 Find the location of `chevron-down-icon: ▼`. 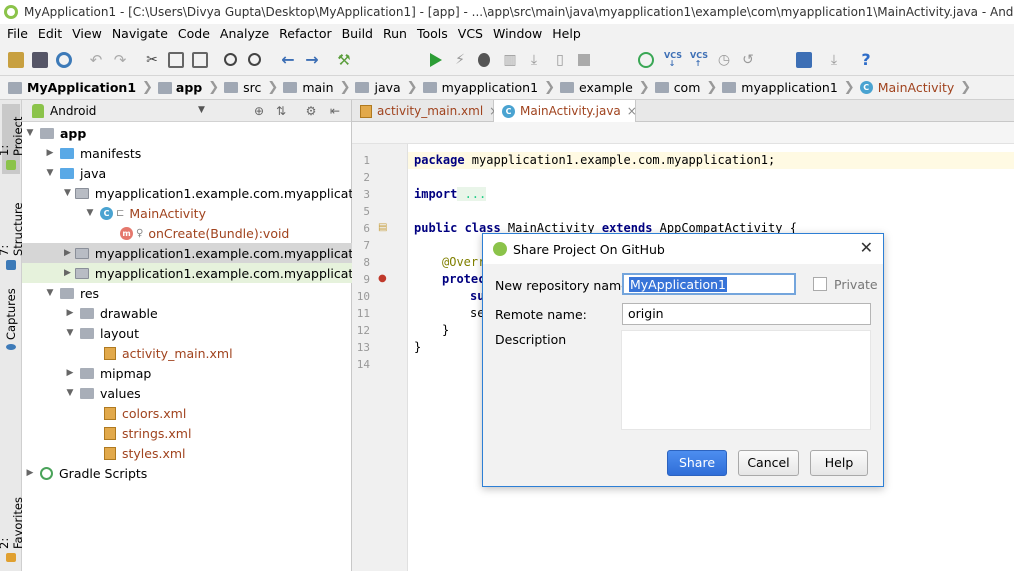

chevron-down-icon: ▼ is located at coordinates (201, 110).